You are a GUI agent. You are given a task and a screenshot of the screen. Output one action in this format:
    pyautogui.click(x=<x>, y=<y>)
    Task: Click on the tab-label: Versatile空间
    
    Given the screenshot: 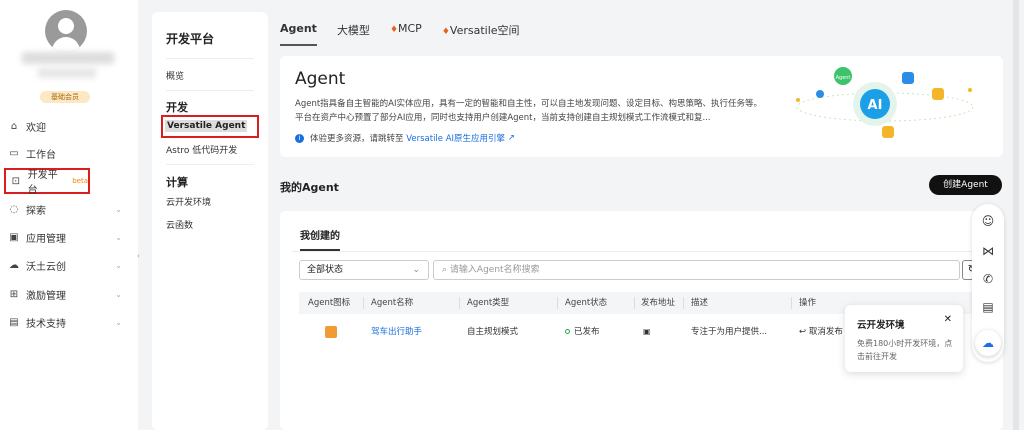 What is the action you would take?
    pyautogui.click(x=484, y=30)
    